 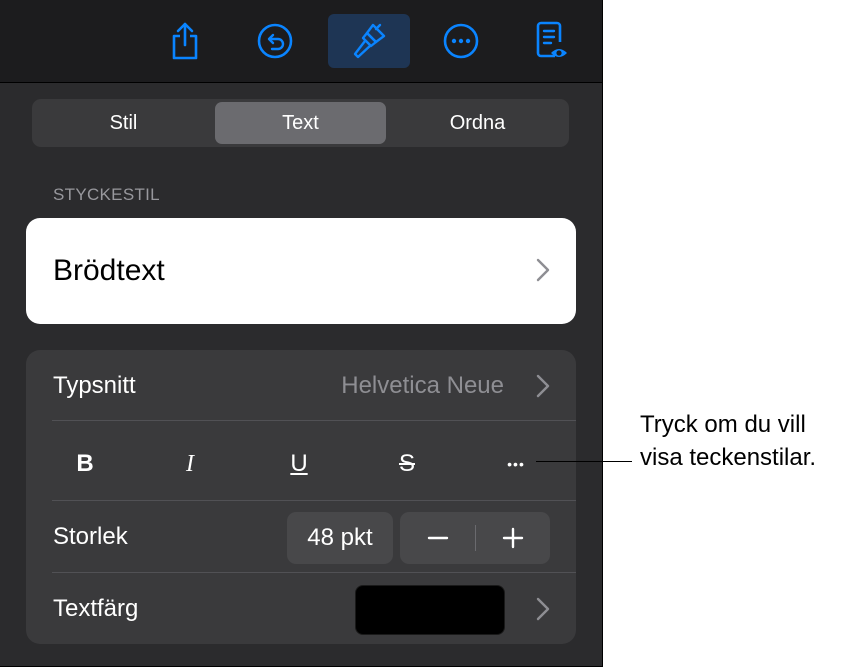 I want to click on more-text-styles-button: •••, so click(x=516, y=464).